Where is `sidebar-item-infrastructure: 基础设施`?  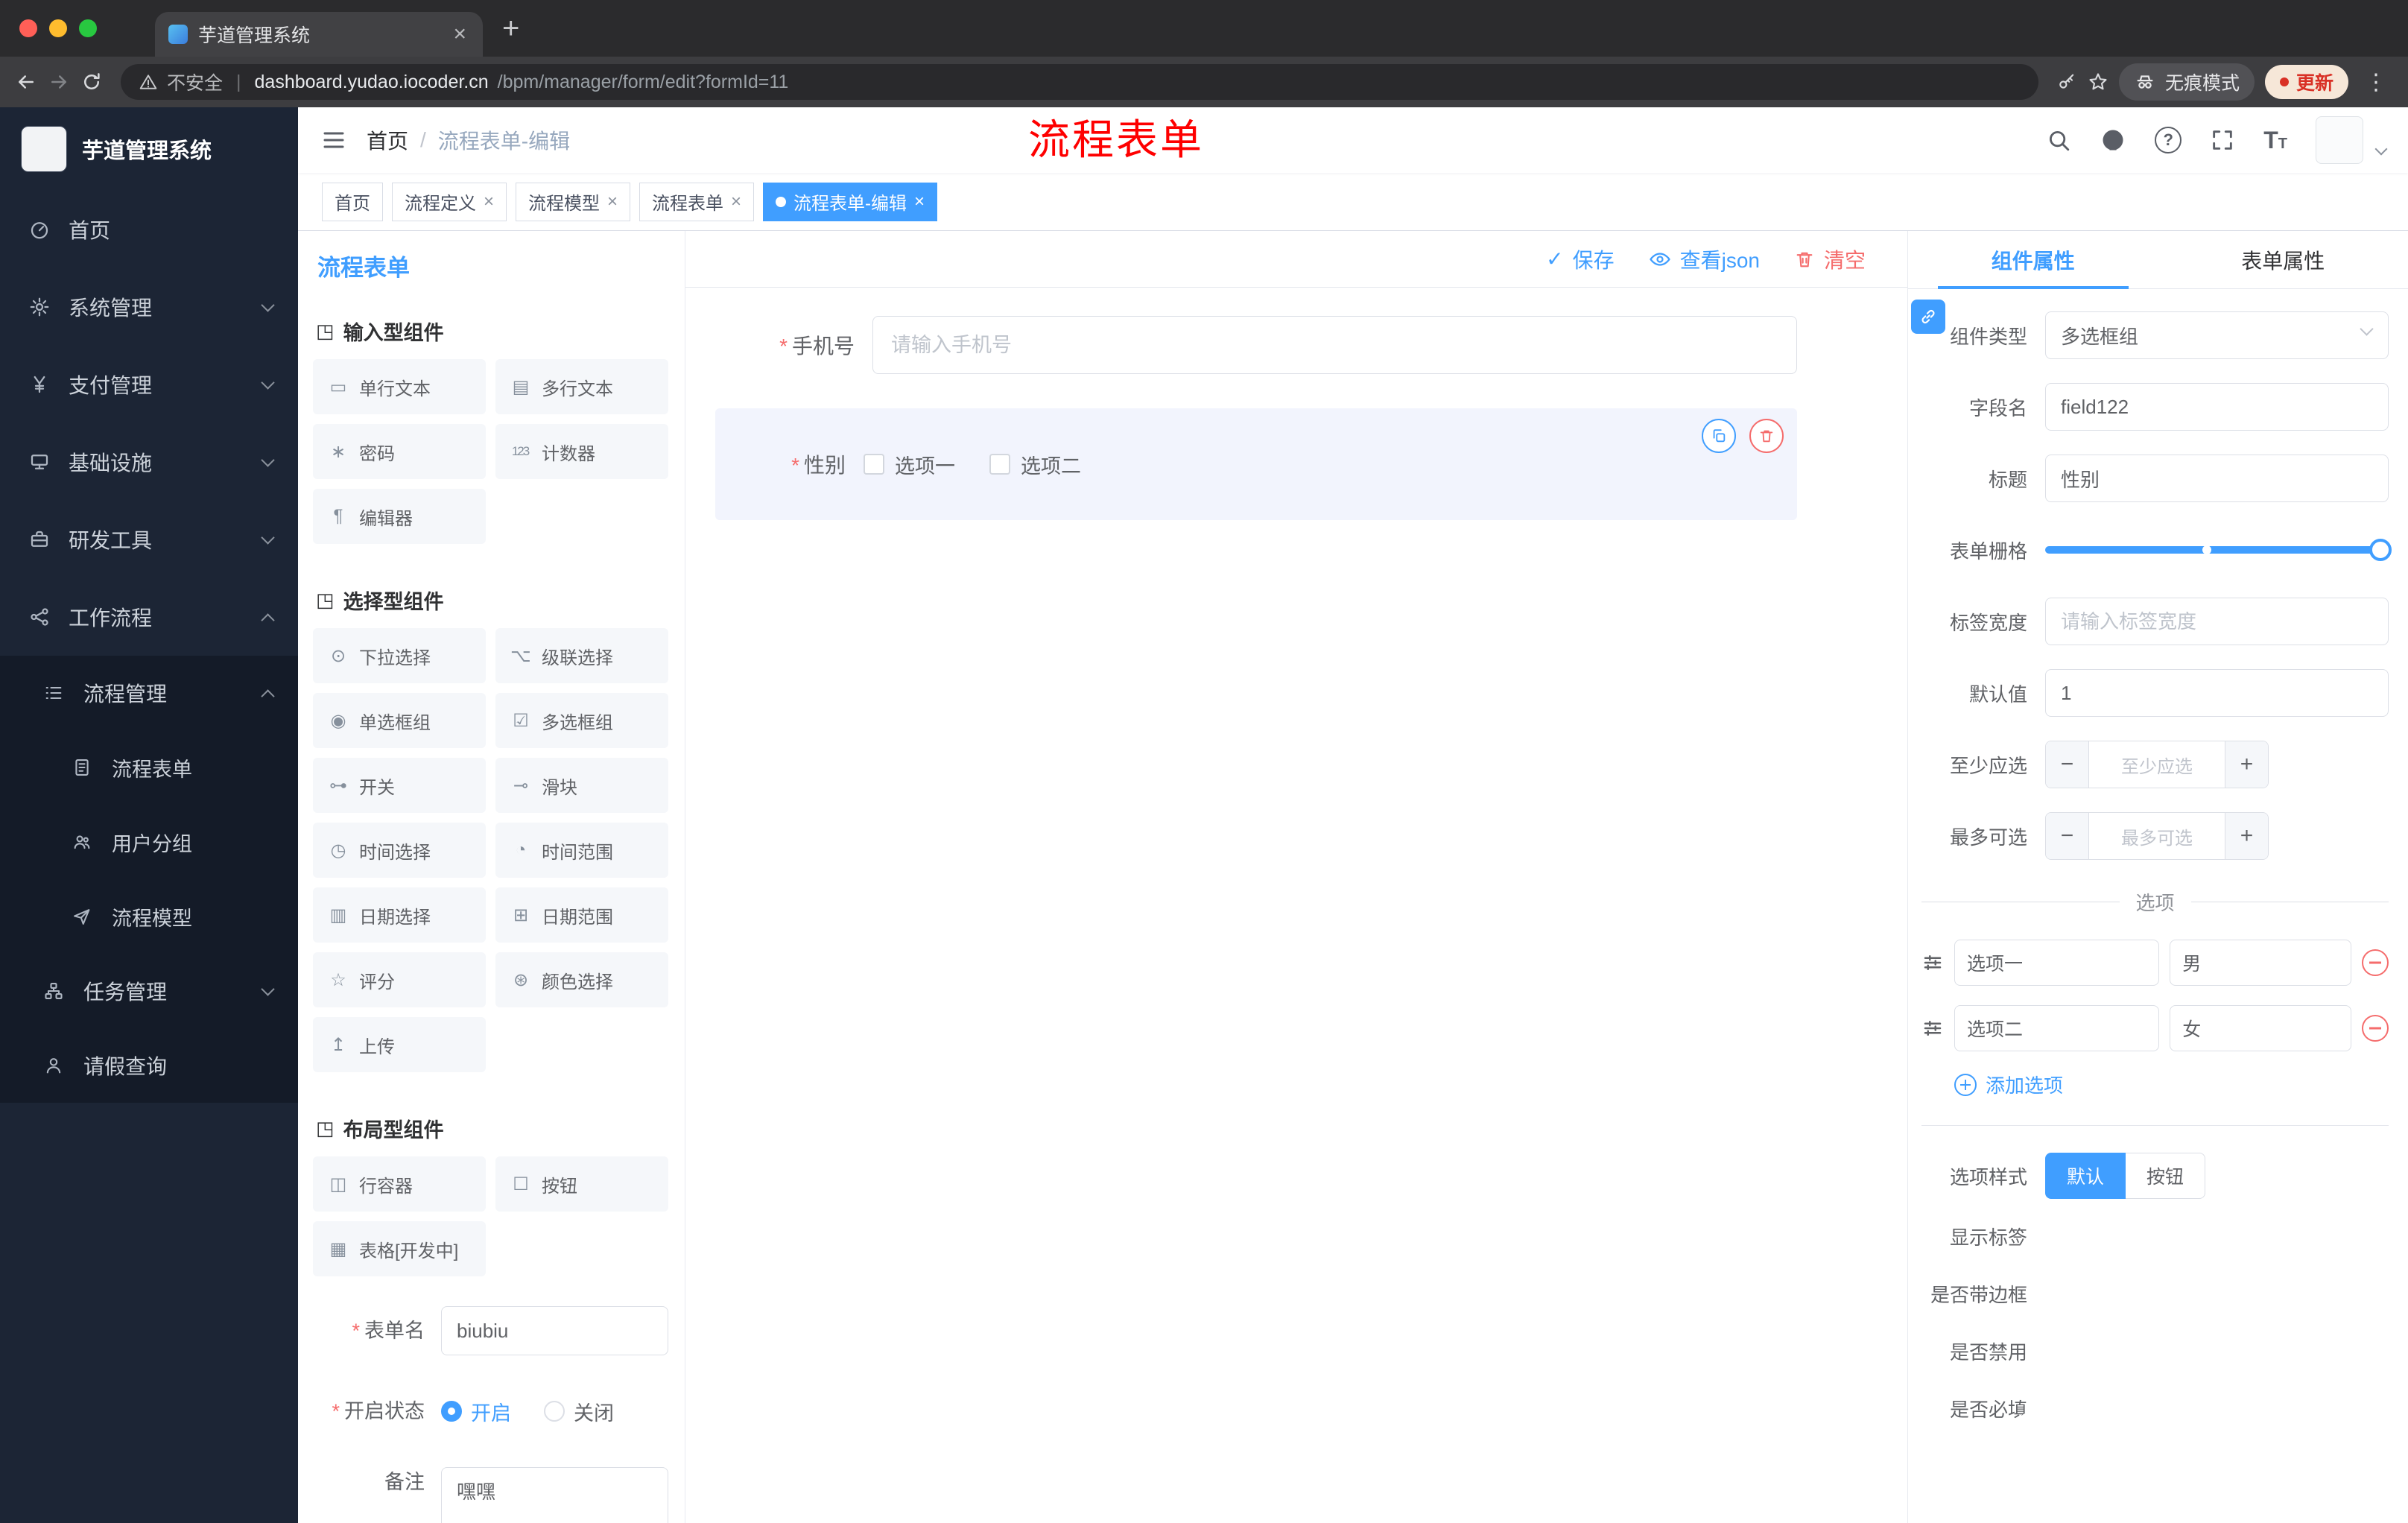 sidebar-item-infrastructure: 基础设施 is located at coordinates (149, 462).